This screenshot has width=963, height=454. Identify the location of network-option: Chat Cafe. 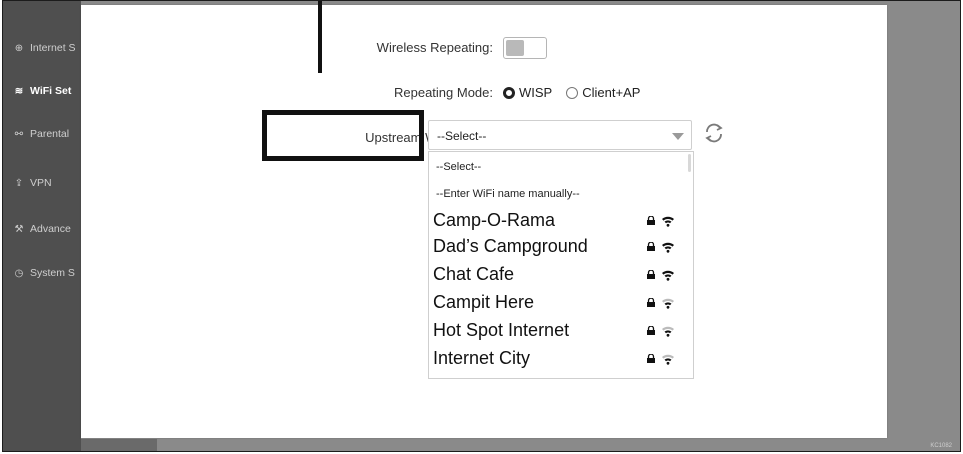
(560, 276).